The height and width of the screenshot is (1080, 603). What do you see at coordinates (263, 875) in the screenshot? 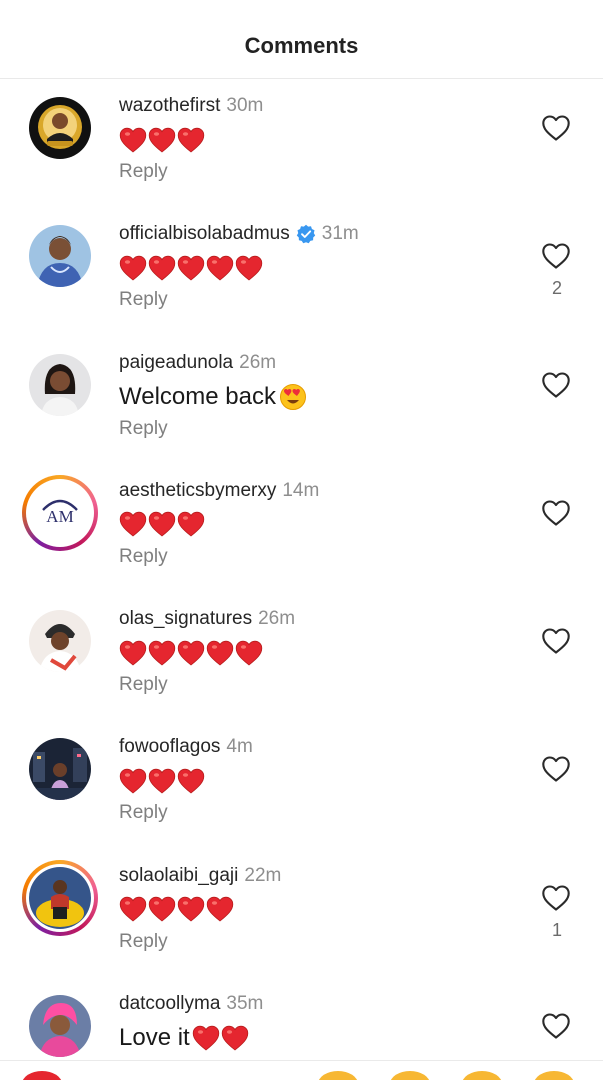
I see `comment-timestamp: 22m` at bounding box center [263, 875].